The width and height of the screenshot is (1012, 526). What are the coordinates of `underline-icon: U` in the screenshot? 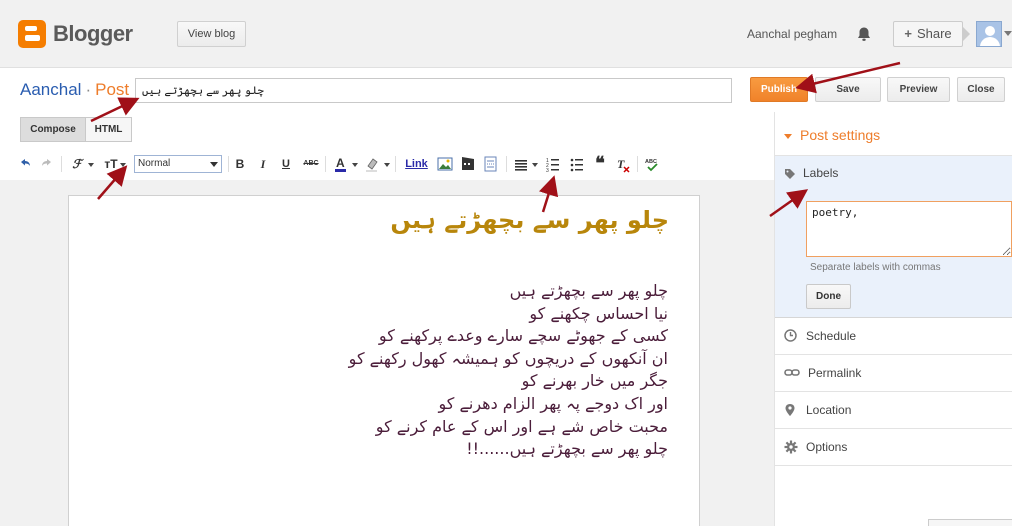 It's located at (286, 164).